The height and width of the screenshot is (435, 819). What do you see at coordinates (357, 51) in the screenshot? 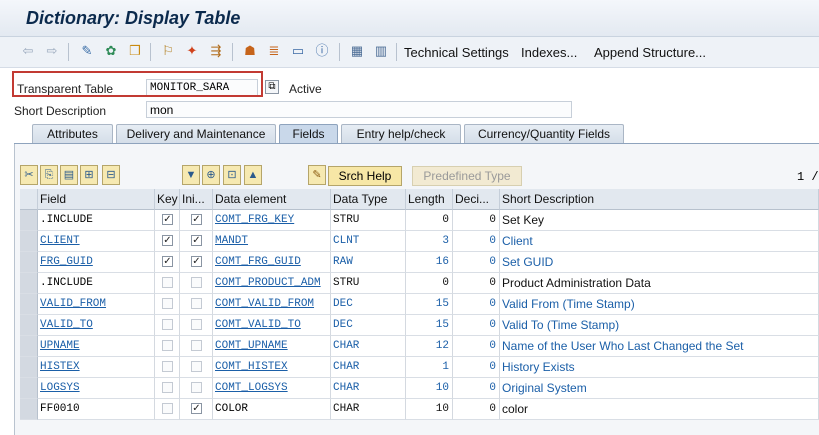
I see `table-contents-icon: ▦` at bounding box center [357, 51].